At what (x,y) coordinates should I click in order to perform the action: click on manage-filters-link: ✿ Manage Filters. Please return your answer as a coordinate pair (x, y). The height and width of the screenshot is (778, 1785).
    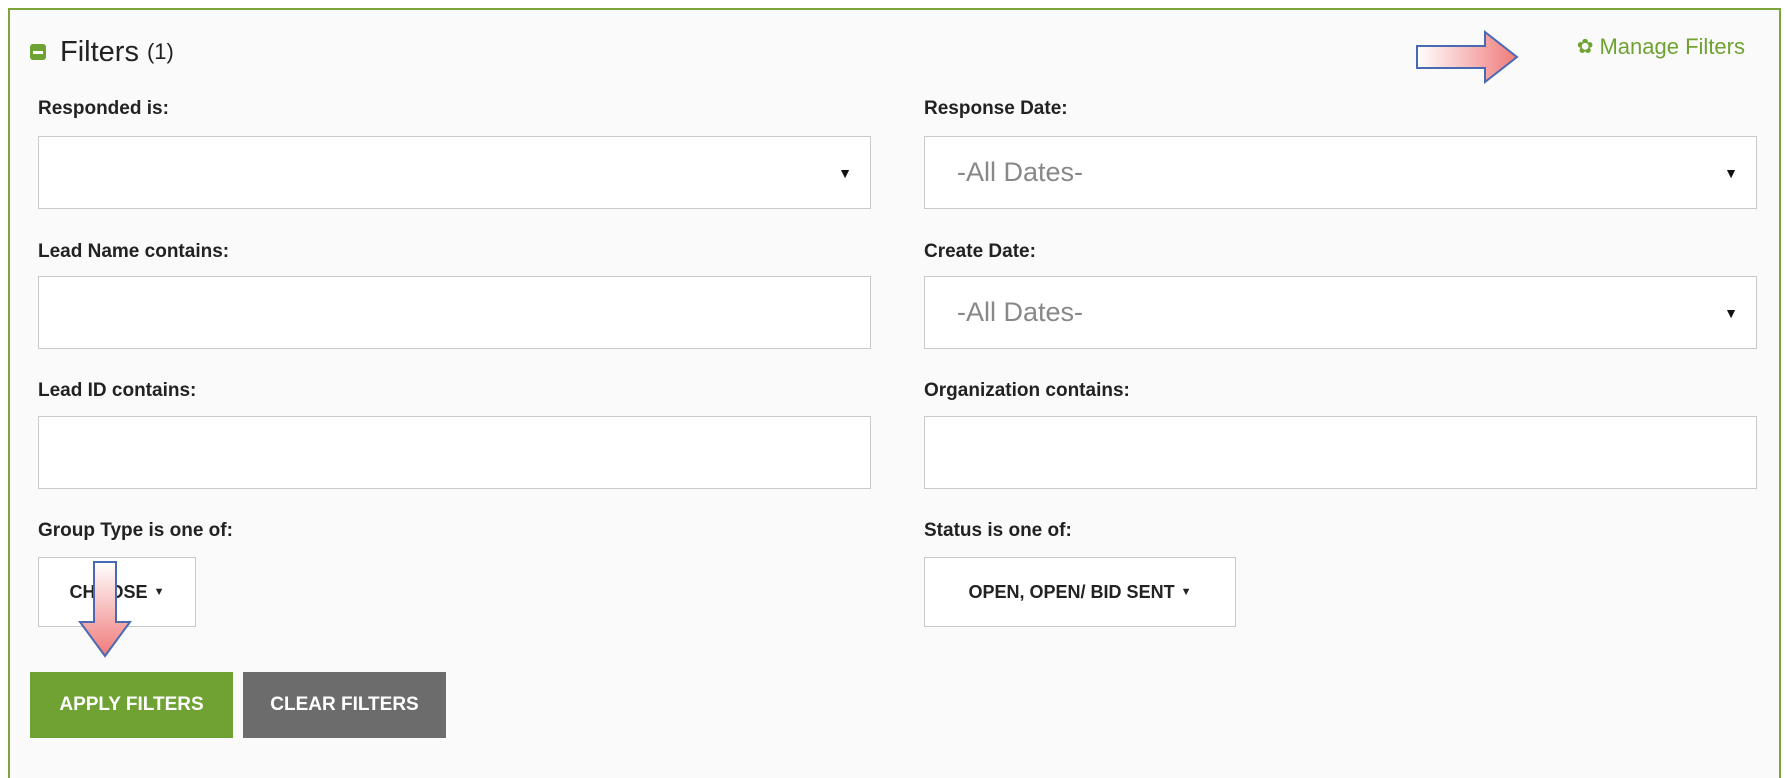
    Looking at the image, I should click on (1661, 47).